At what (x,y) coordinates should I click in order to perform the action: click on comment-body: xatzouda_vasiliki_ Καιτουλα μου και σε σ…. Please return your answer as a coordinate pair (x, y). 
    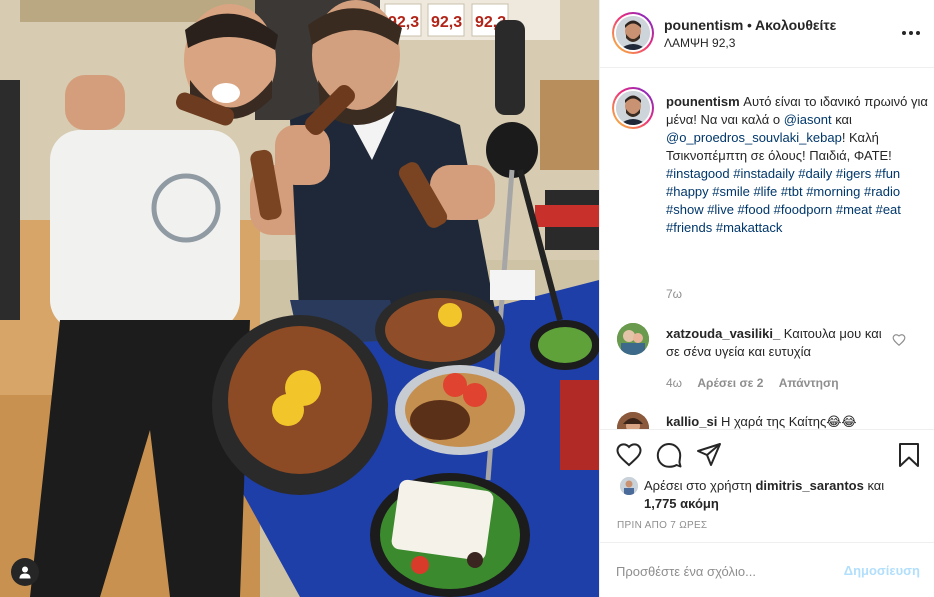
    Looking at the image, I should click on (777, 343).